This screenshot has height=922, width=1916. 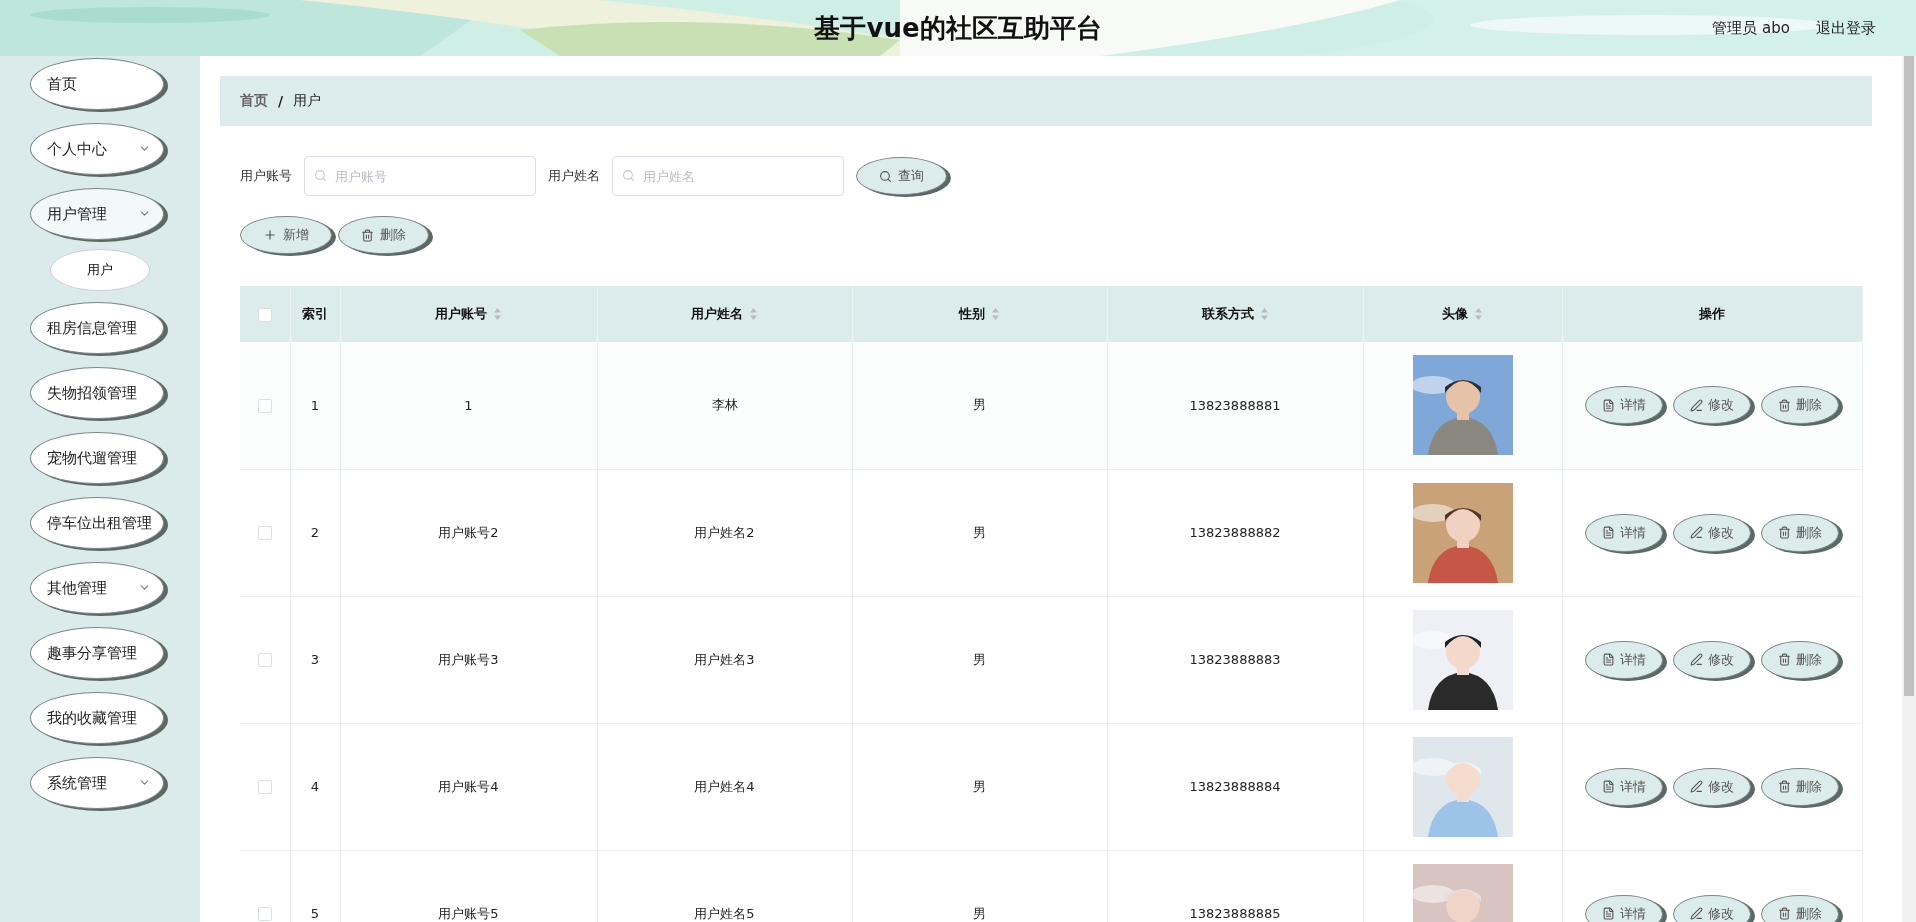 I want to click on column-header: 头像, so click(x=1455, y=314).